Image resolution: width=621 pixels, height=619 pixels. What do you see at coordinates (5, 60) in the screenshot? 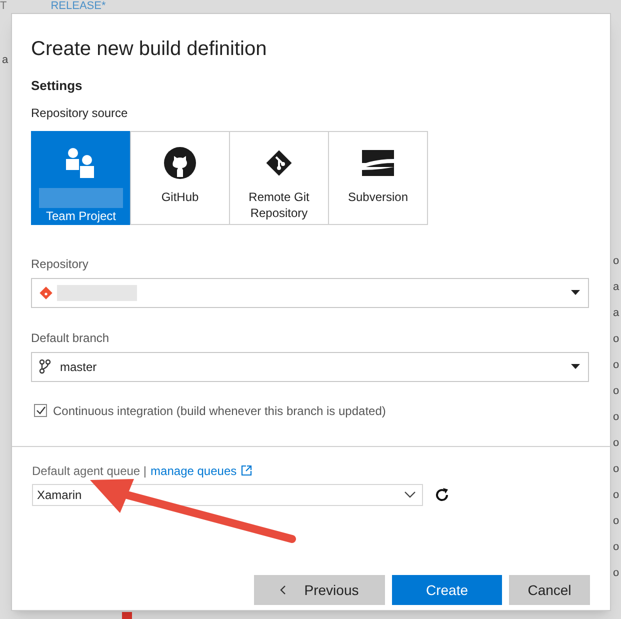
I see `column-header: a` at bounding box center [5, 60].